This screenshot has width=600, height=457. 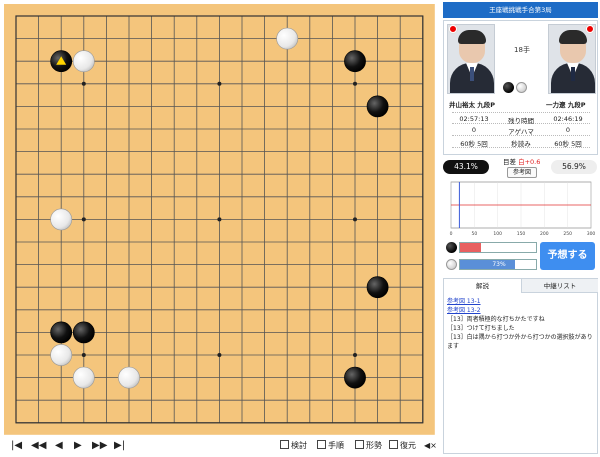 I want to click on predict-button: 予想する, so click(x=567, y=256).